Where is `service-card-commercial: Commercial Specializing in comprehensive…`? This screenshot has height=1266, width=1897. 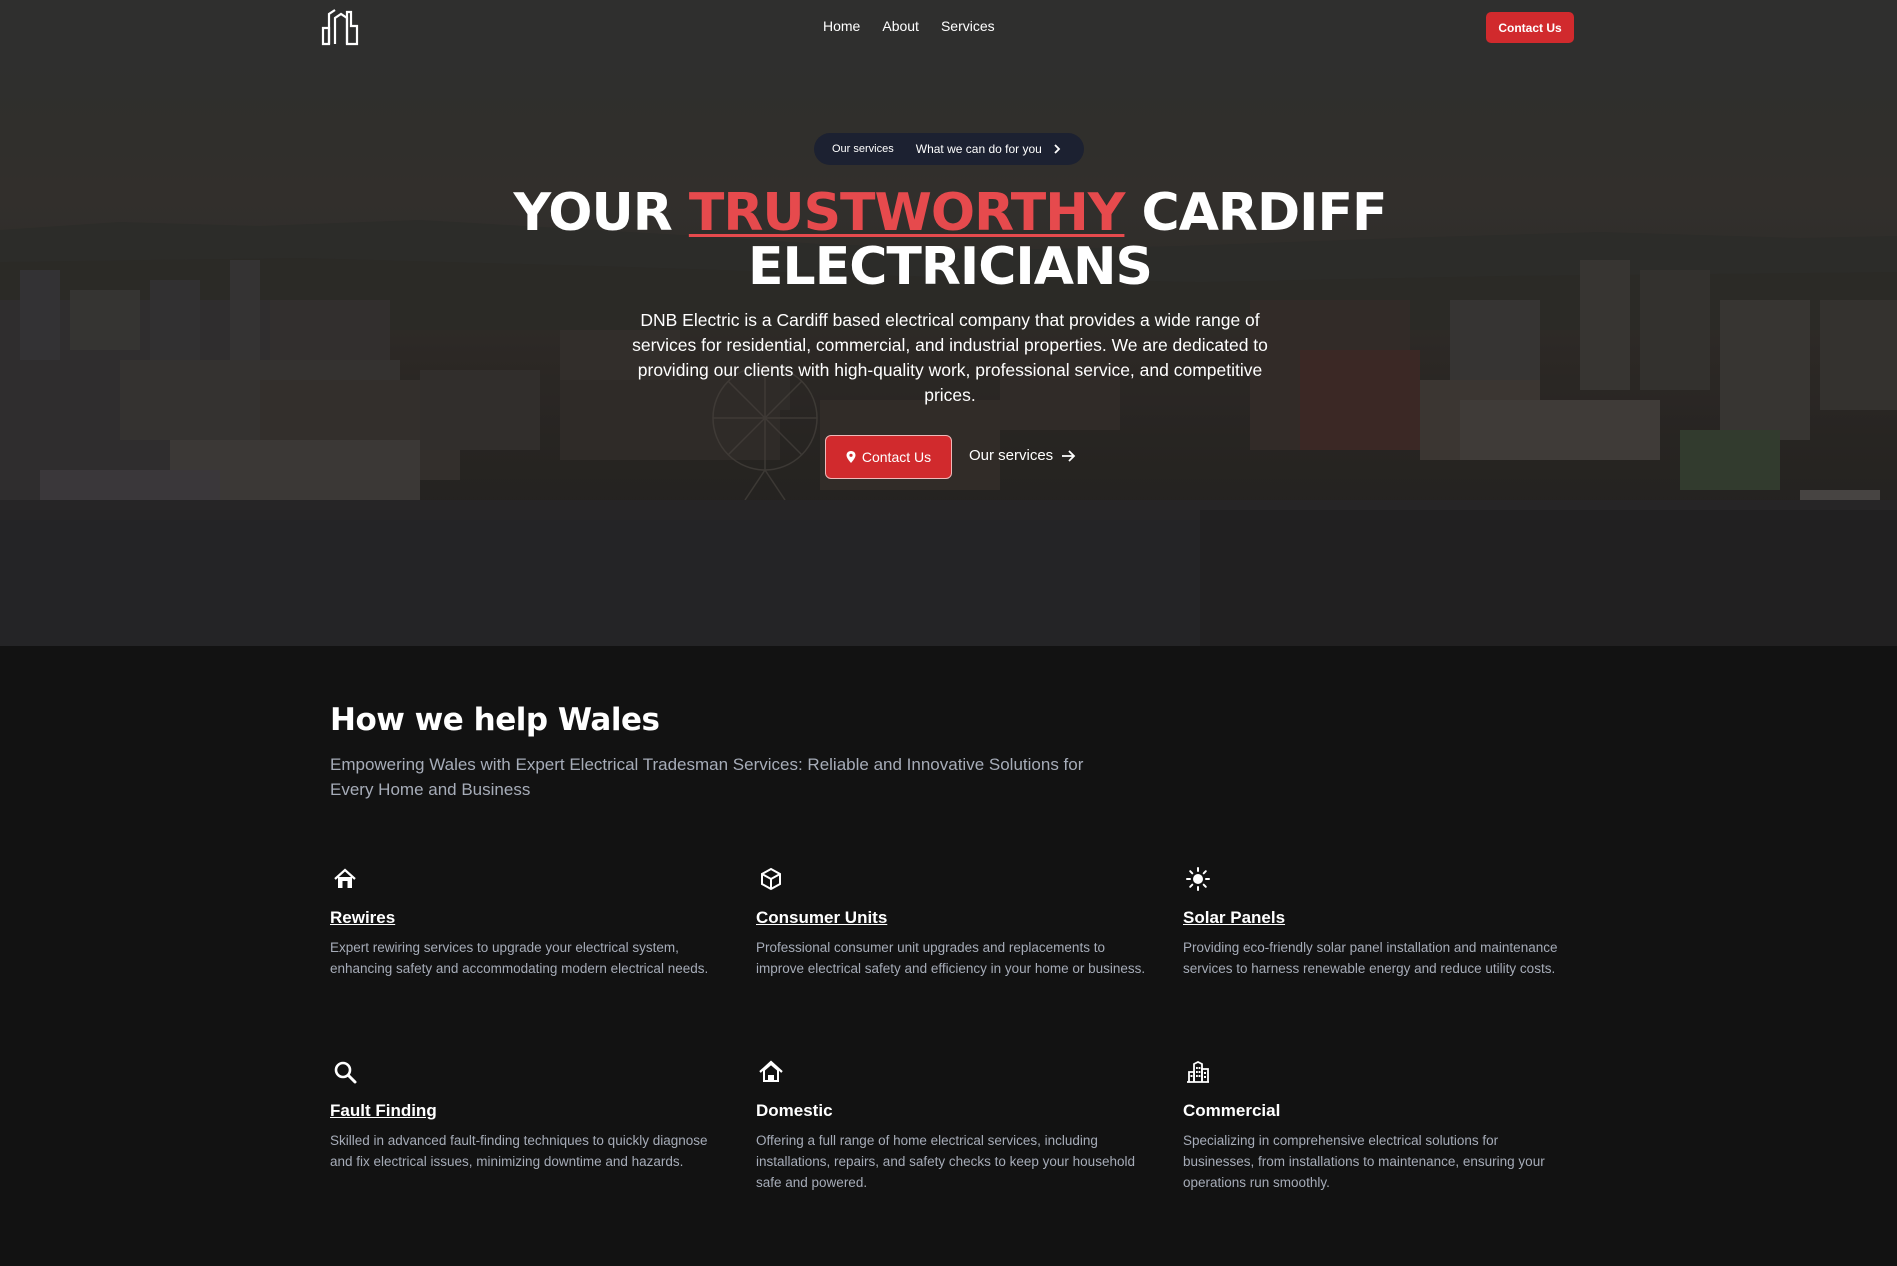 service-card-commercial: Commercial Specializing in comprehensive… is located at coordinates (1378, 1125).